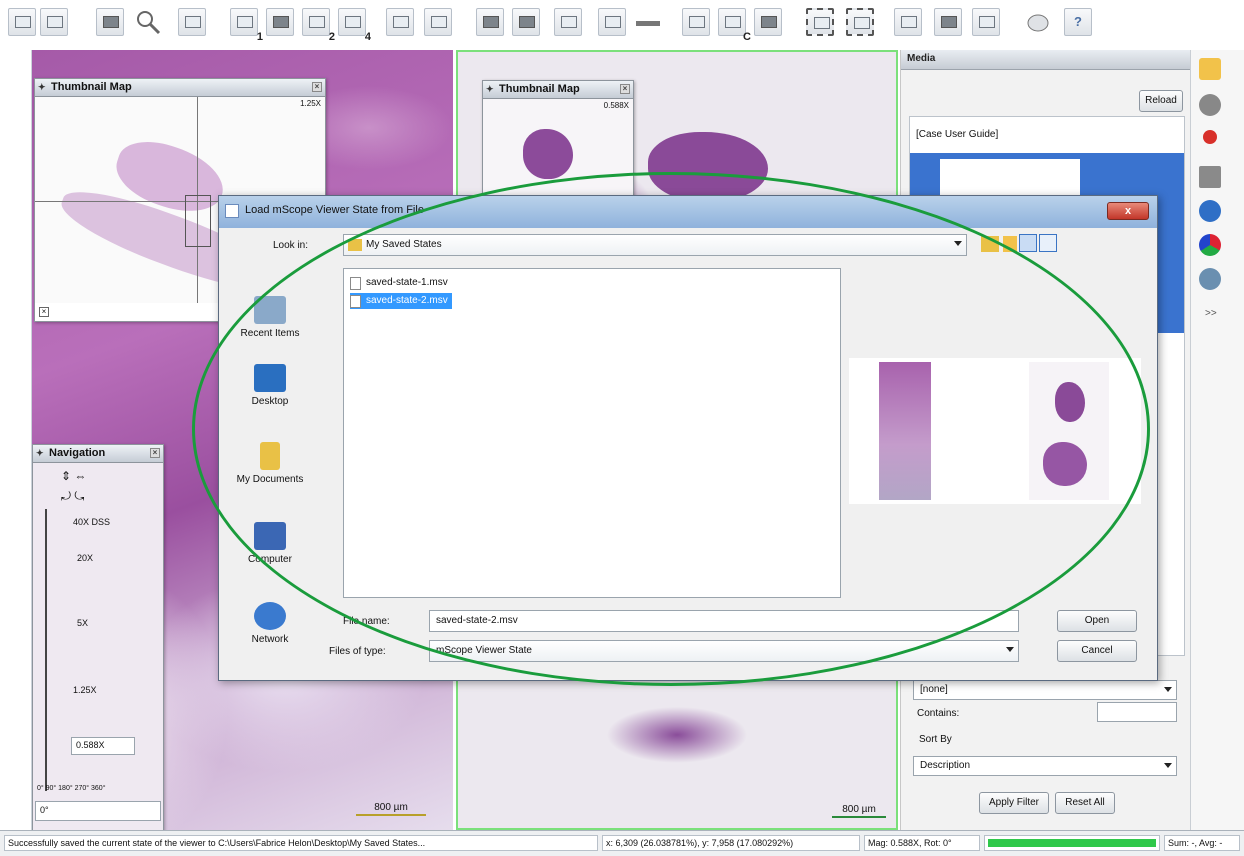 The image size is (1244, 856). Describe the element at coordinates (73, 476) in the screenshot. I see `pan-arrows-icon: ⇕ ⇔` at that location.